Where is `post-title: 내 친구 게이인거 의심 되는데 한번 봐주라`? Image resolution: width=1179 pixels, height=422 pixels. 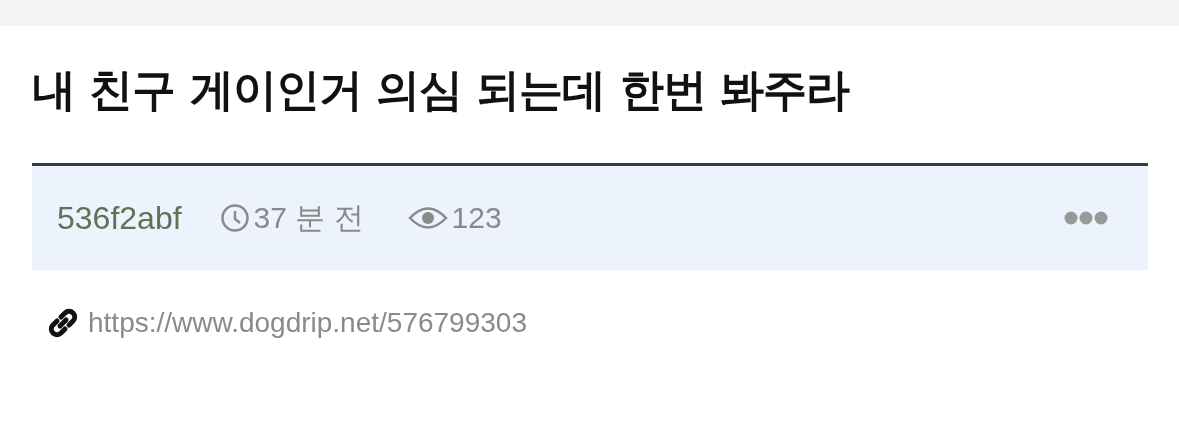
post-title: 내 친구 게이인거 의심 되는데 한번 봐주라 is located at coordinates (441, 90).